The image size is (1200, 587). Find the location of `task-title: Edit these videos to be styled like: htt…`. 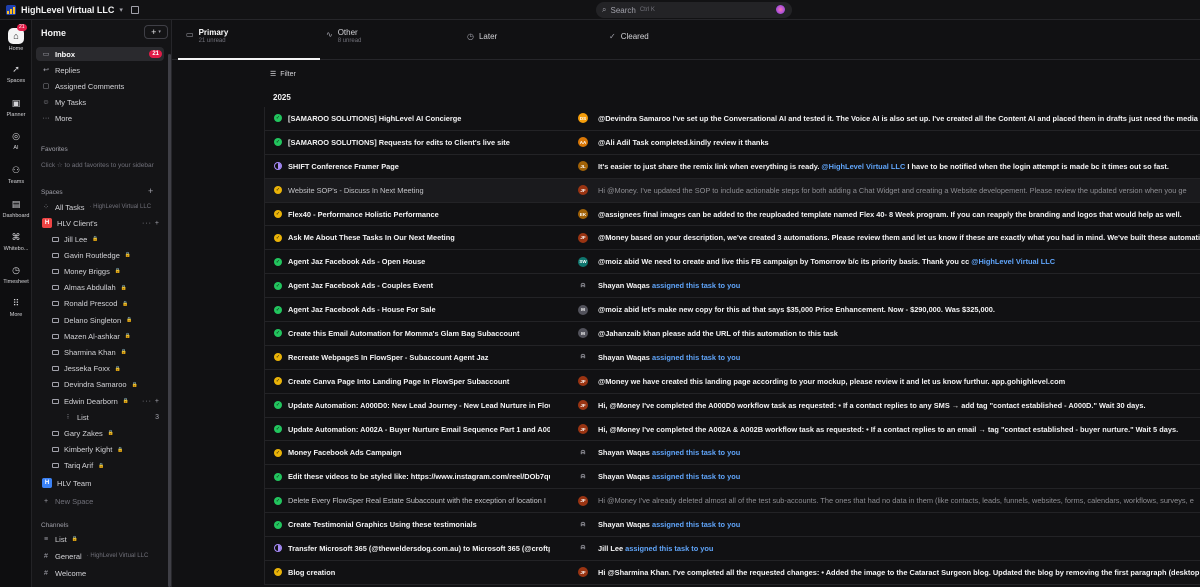

task-title: Edit these videos to be styled like: htt… is located at coordinates (419, 476).